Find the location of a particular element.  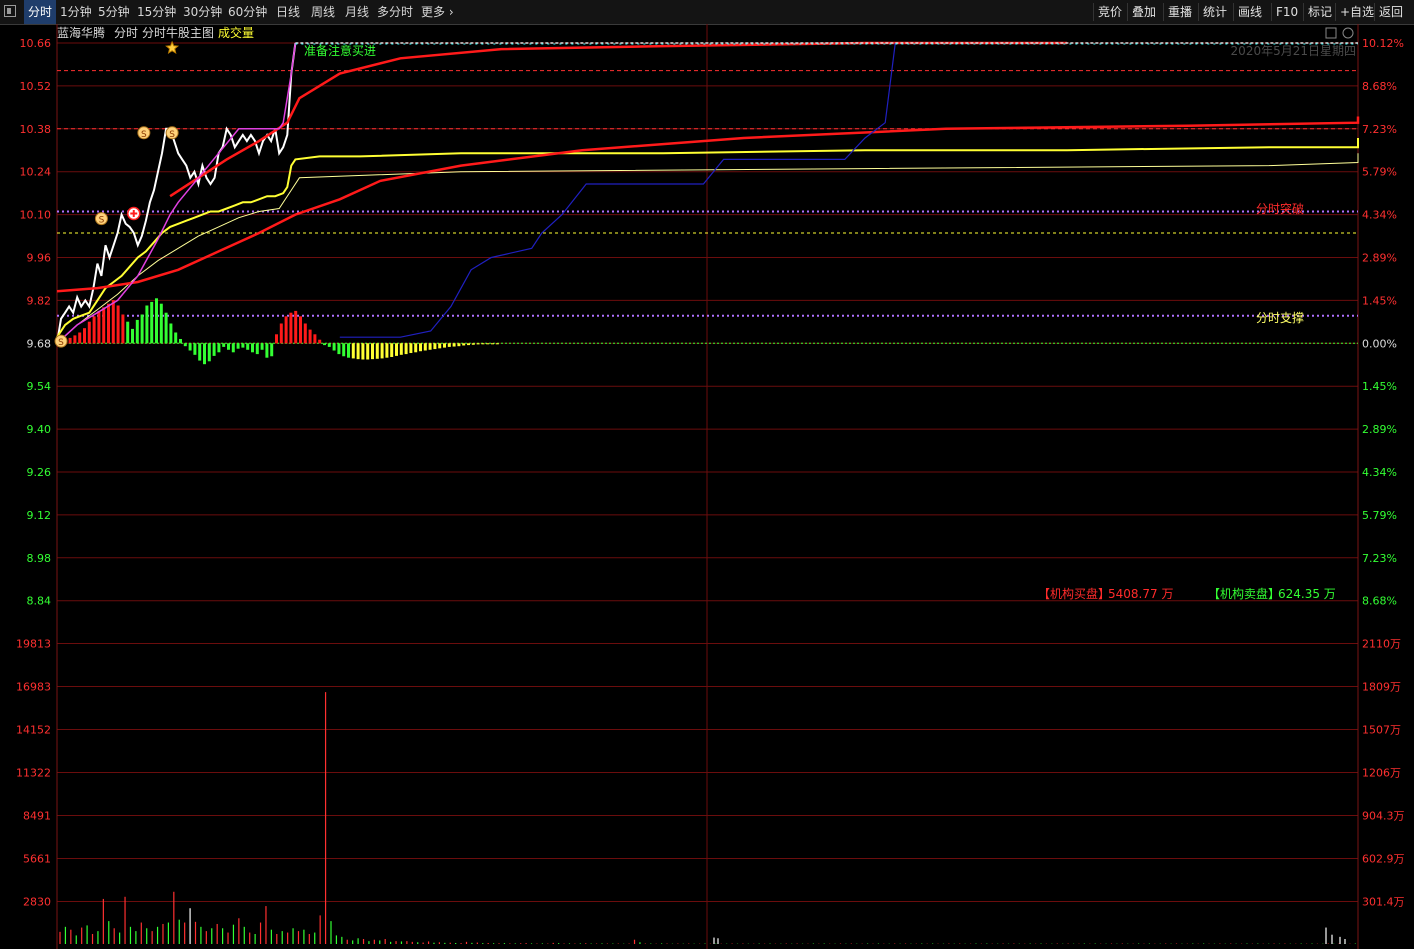

volume-tick-label: 16983 is located at coordinates (33, 687).